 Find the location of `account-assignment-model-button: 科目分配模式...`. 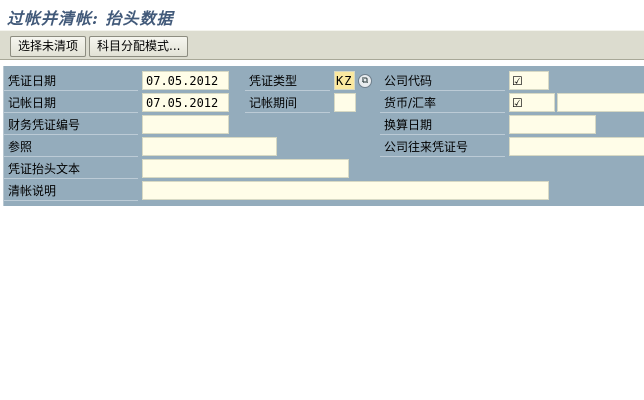

account-assignment-model-button: 科目分配模式... is located at coordinates (139, 46).